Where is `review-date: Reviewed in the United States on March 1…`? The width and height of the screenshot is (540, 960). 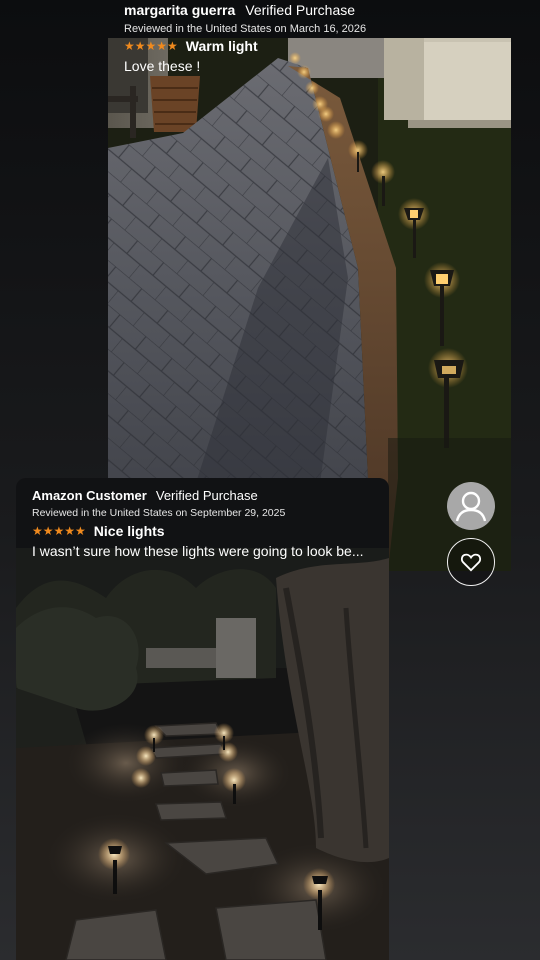
review-date: Reviewed in the United States on March 1… is located at coordinates (245, 29).